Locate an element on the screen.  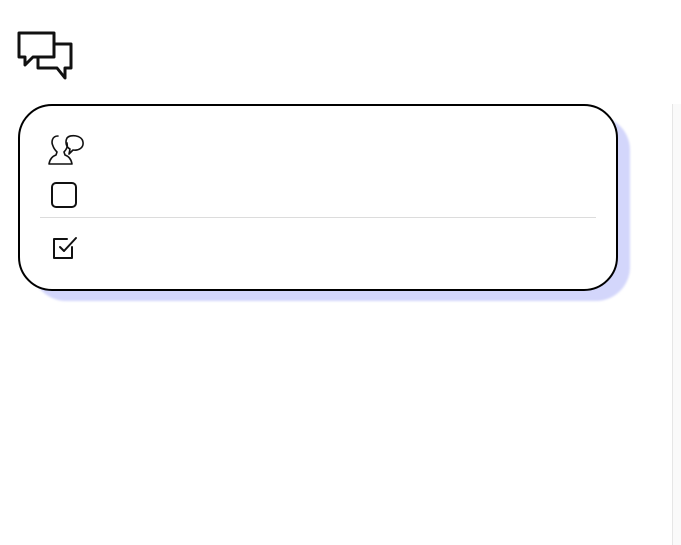
list-item-speaker is located at coordinates (72, 152).